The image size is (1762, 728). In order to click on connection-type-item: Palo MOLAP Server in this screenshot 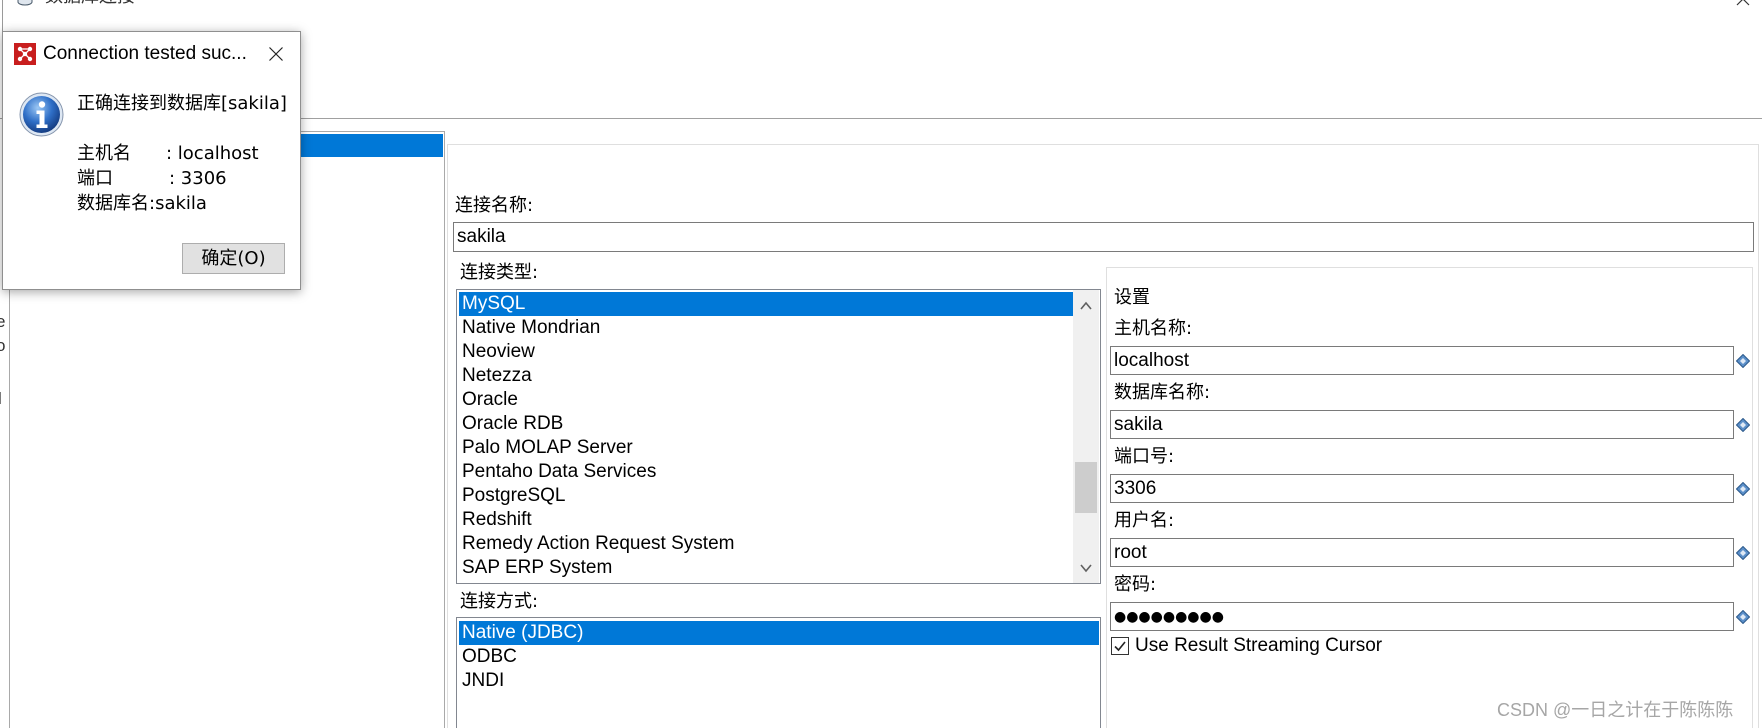, I will do `click(766, 448)`.